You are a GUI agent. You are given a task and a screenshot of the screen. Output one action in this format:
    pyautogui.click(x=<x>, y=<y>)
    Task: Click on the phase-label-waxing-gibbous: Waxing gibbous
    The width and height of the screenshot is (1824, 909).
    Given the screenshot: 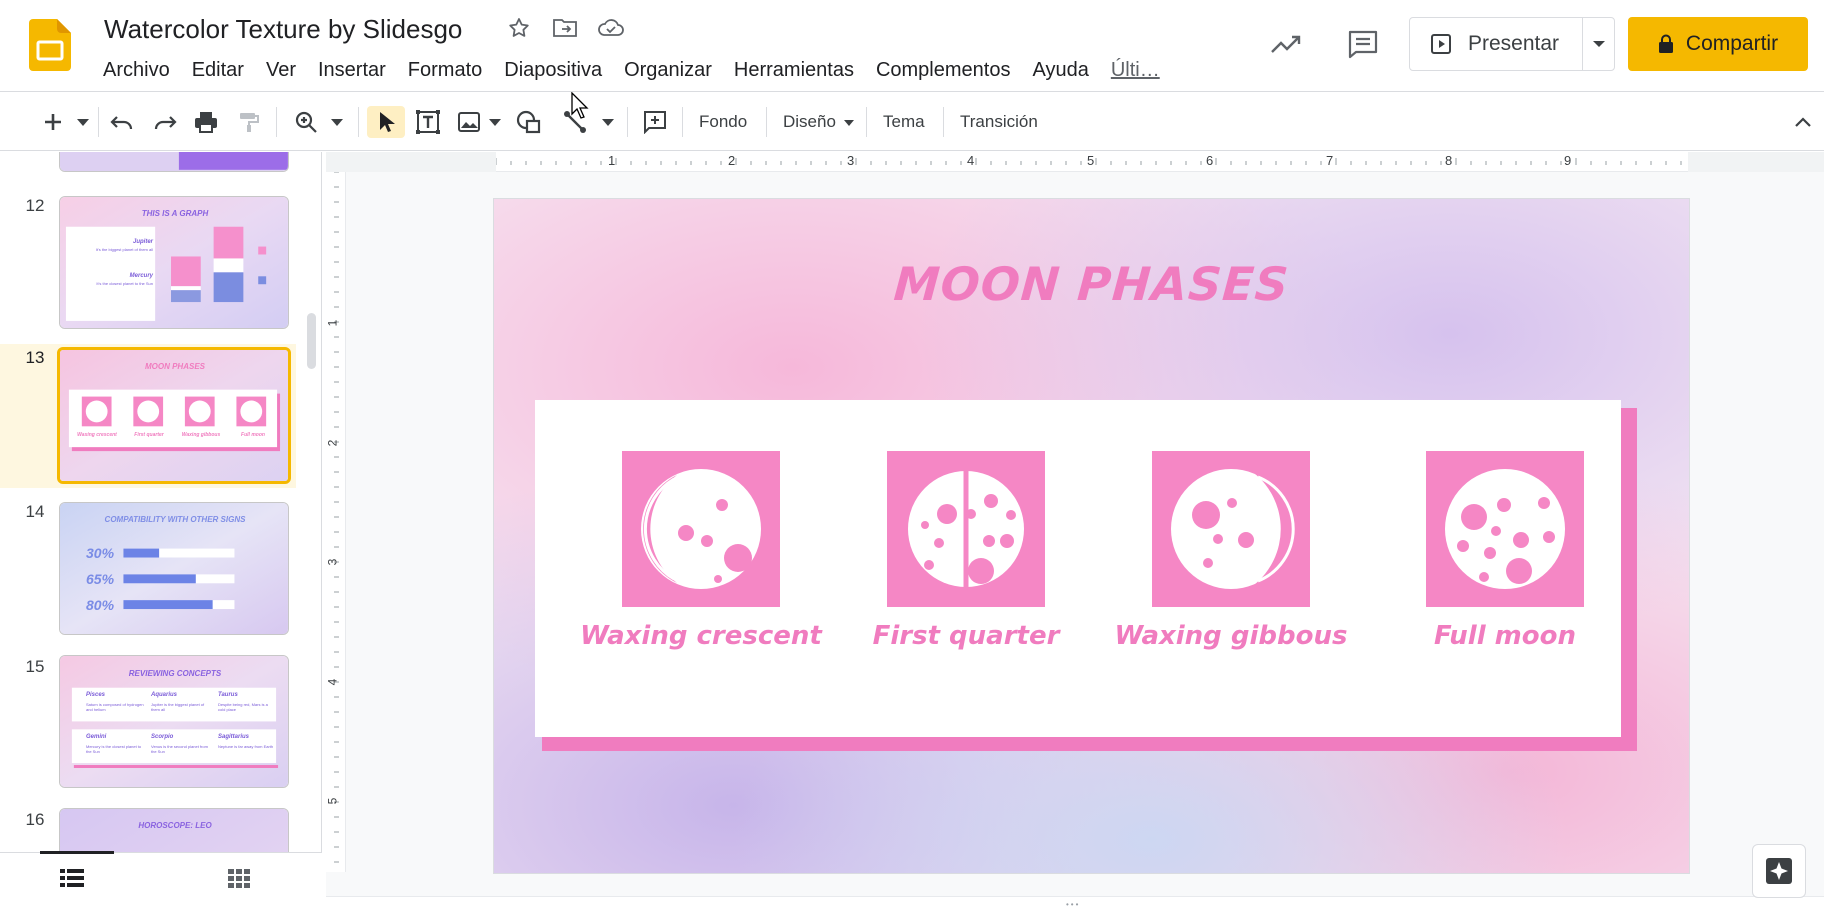 What is the action you would take?
    pyautogui.click(x=1231, y=636)
    